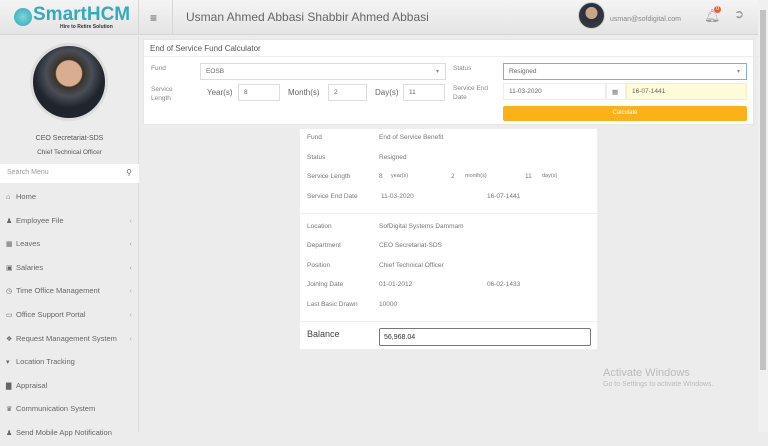 The height and width of the screenshot is (446, 768). Describe the element at coordinates (69, 245) in the screenshot. I see `sidebar-item-leaves: ▦ Leaves ‹` at that location.